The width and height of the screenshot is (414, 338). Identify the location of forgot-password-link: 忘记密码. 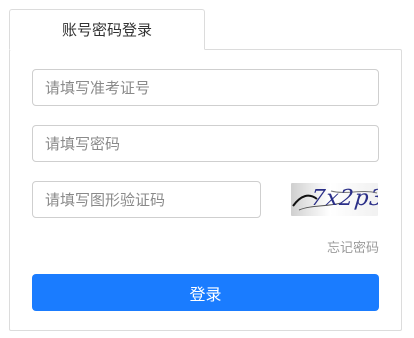
(353, 246).